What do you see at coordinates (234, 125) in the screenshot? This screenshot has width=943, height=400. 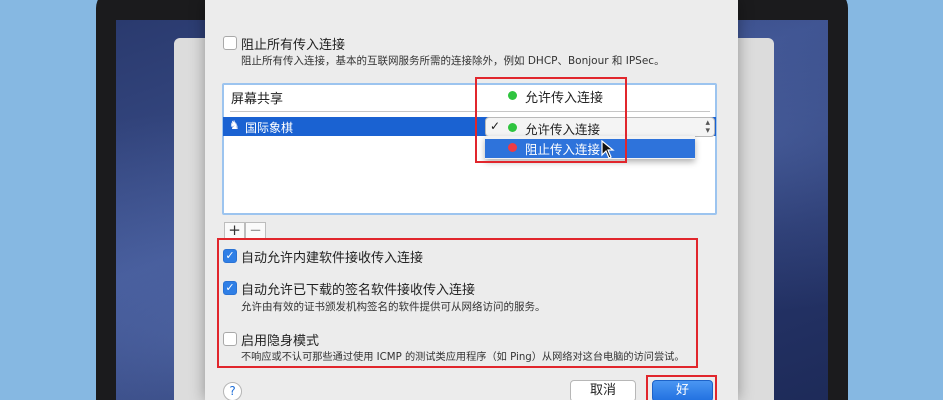 I see `chess-app-icon: ♞` at bounding box center [234, 125].